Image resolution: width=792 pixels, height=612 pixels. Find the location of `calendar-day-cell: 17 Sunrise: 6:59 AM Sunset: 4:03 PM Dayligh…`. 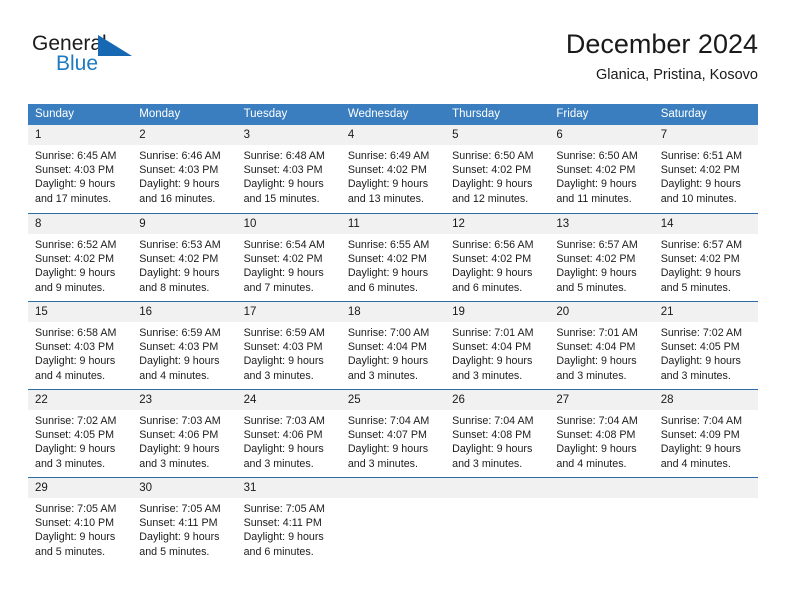

calendar-day-cell: 17 Sunrise: 6:59 AM Sunset: 4:03 PM Dayligh… is located at coordinates (288, 345).